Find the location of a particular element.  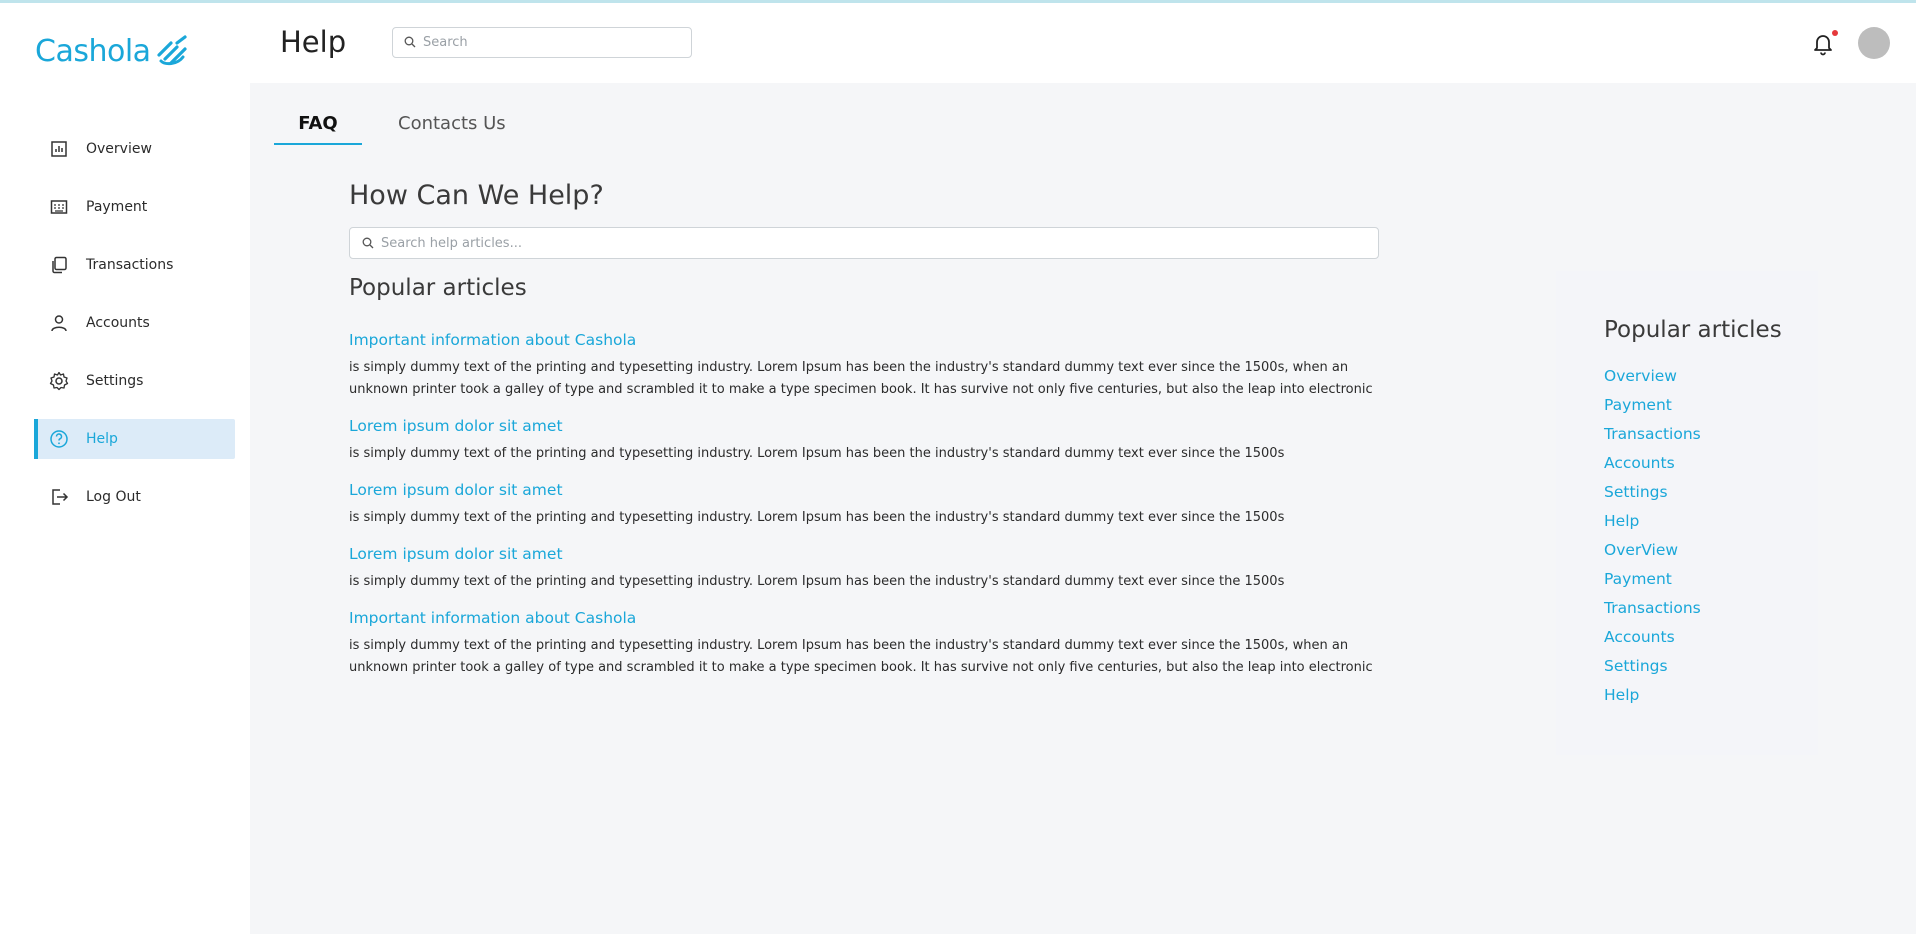

side-link-payment: Payment is located at coordinates (1652, 409).